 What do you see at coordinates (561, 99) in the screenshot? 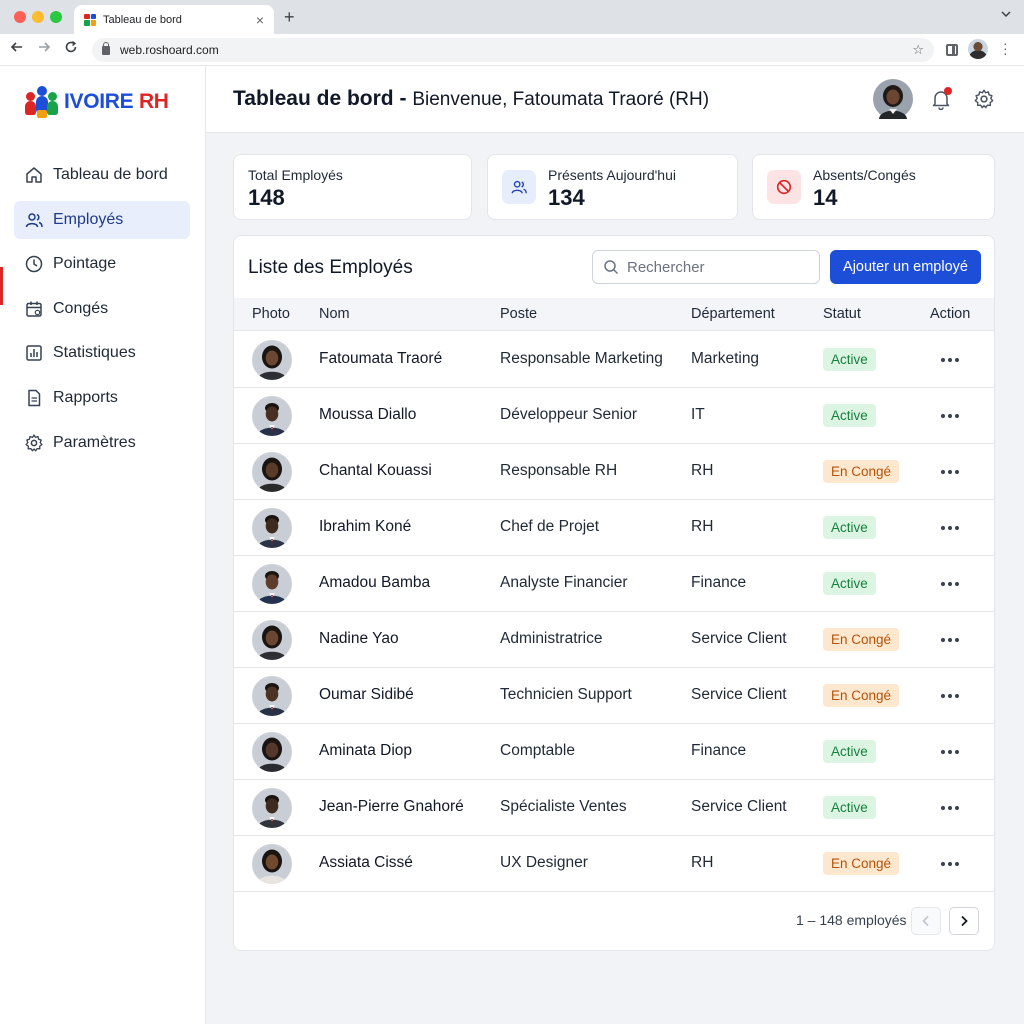
I see `welcome-text: Bienvenue, Fatoumata Traoré (RH)` at bounding box center [561, 99].